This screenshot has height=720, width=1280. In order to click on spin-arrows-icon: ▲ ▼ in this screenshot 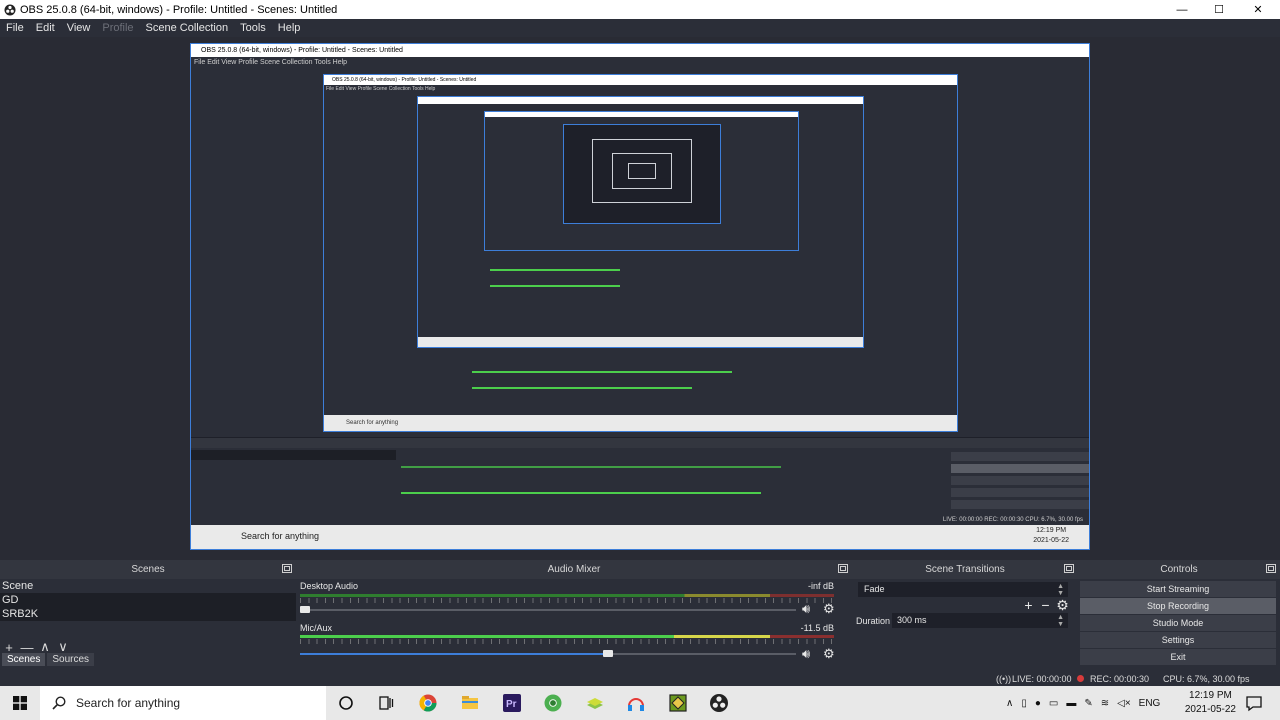, I will do `click(1060, 621)`.